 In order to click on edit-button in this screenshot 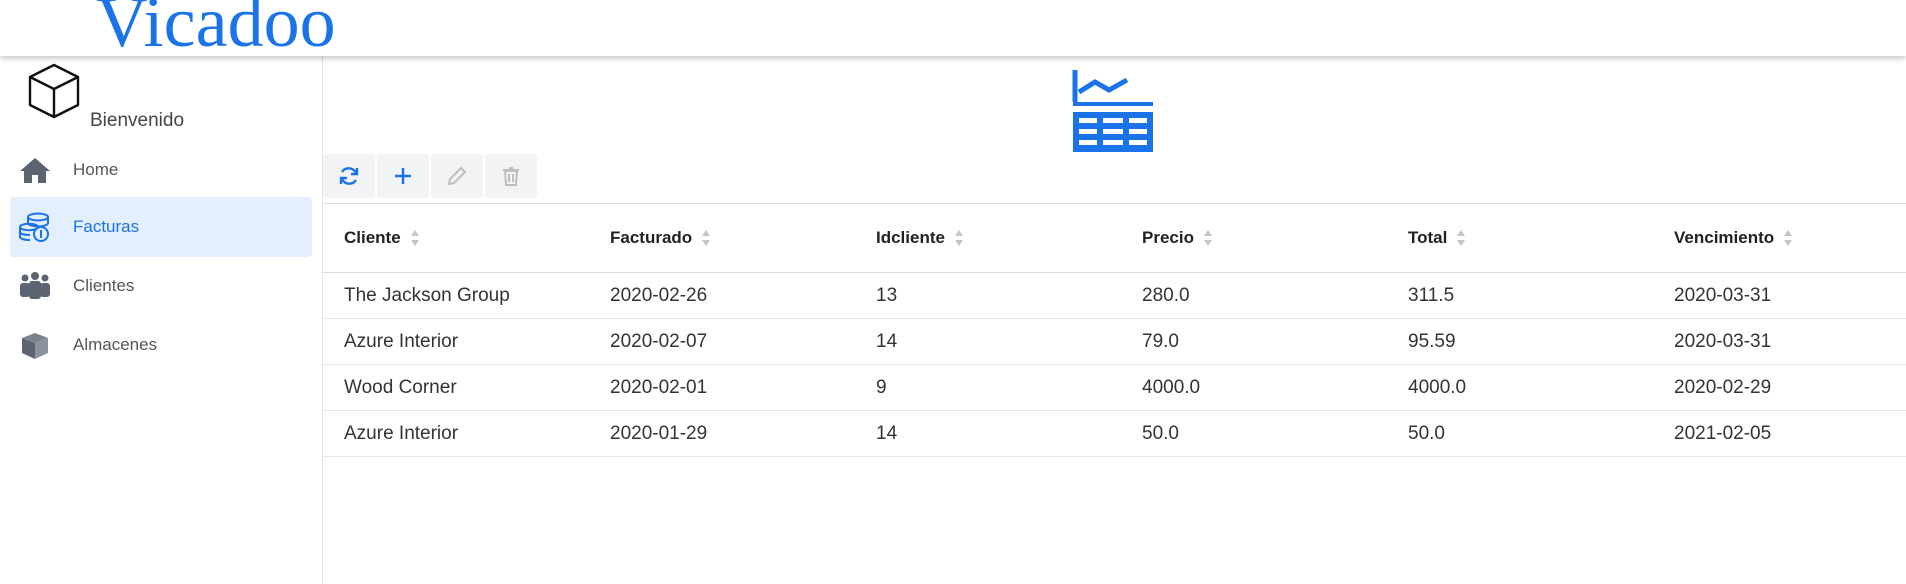, I will do `click(457, 176)`.